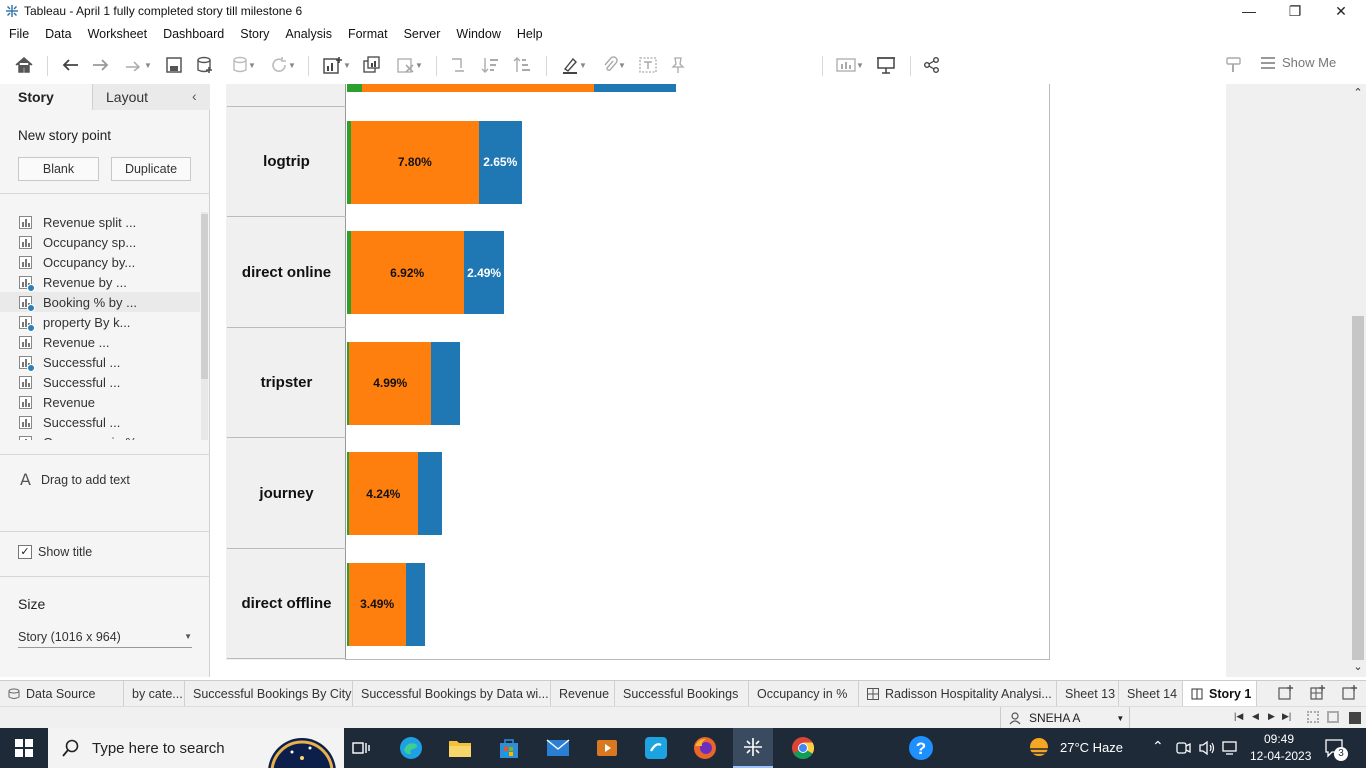 Image resolution: width=1366 pixels, height=768 pixels. I want to click on chrome-icon, so click(803, 748).